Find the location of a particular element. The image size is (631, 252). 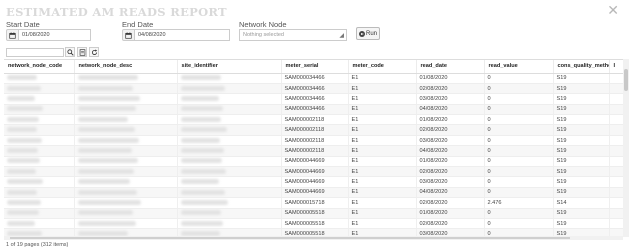

horizontal-scrollbar is located at coordinates (313, 238).